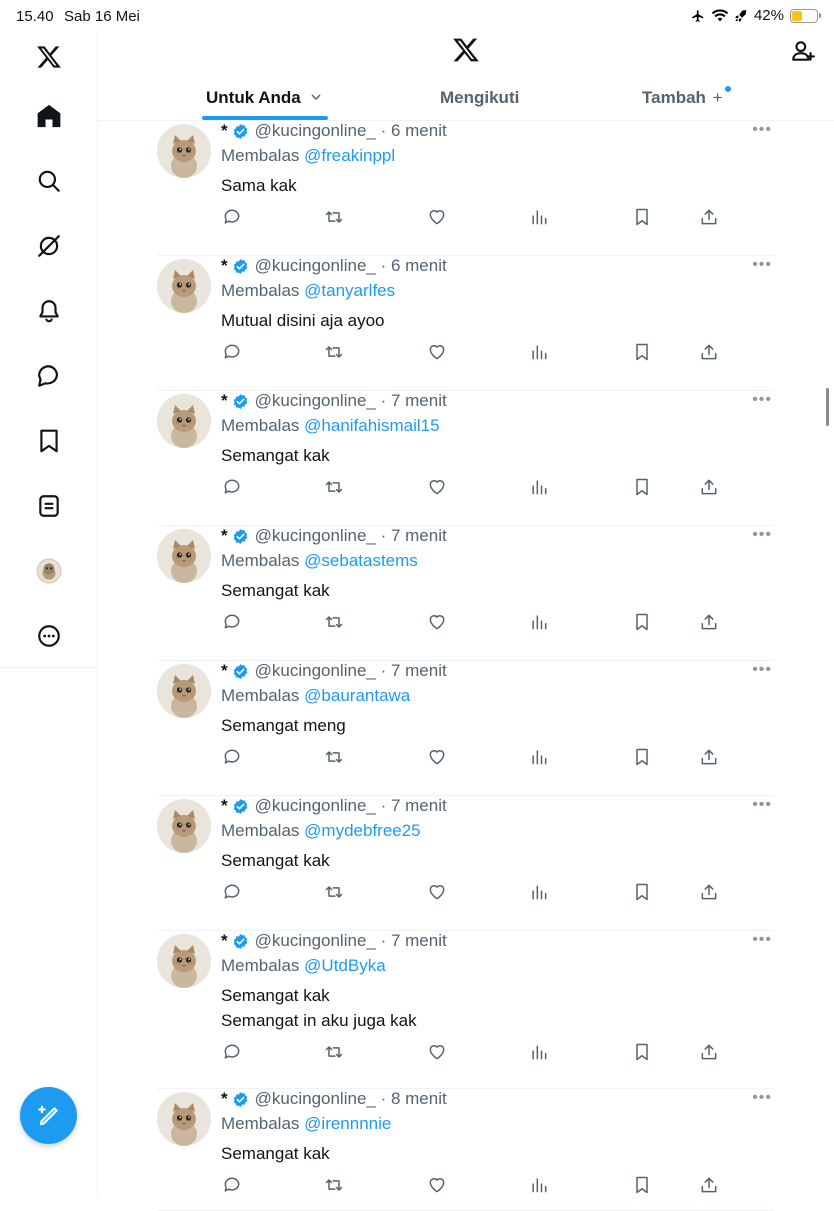  What do you see at coordinates (466, 50) in the screenshot?
I see `x-logo-header` at bounding box center [466, 50].